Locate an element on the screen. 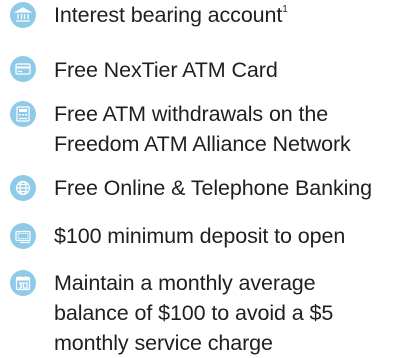 This screenshot has width=407, height=358. feature-label: Interest bearing account is located at coordinates (168, 15).